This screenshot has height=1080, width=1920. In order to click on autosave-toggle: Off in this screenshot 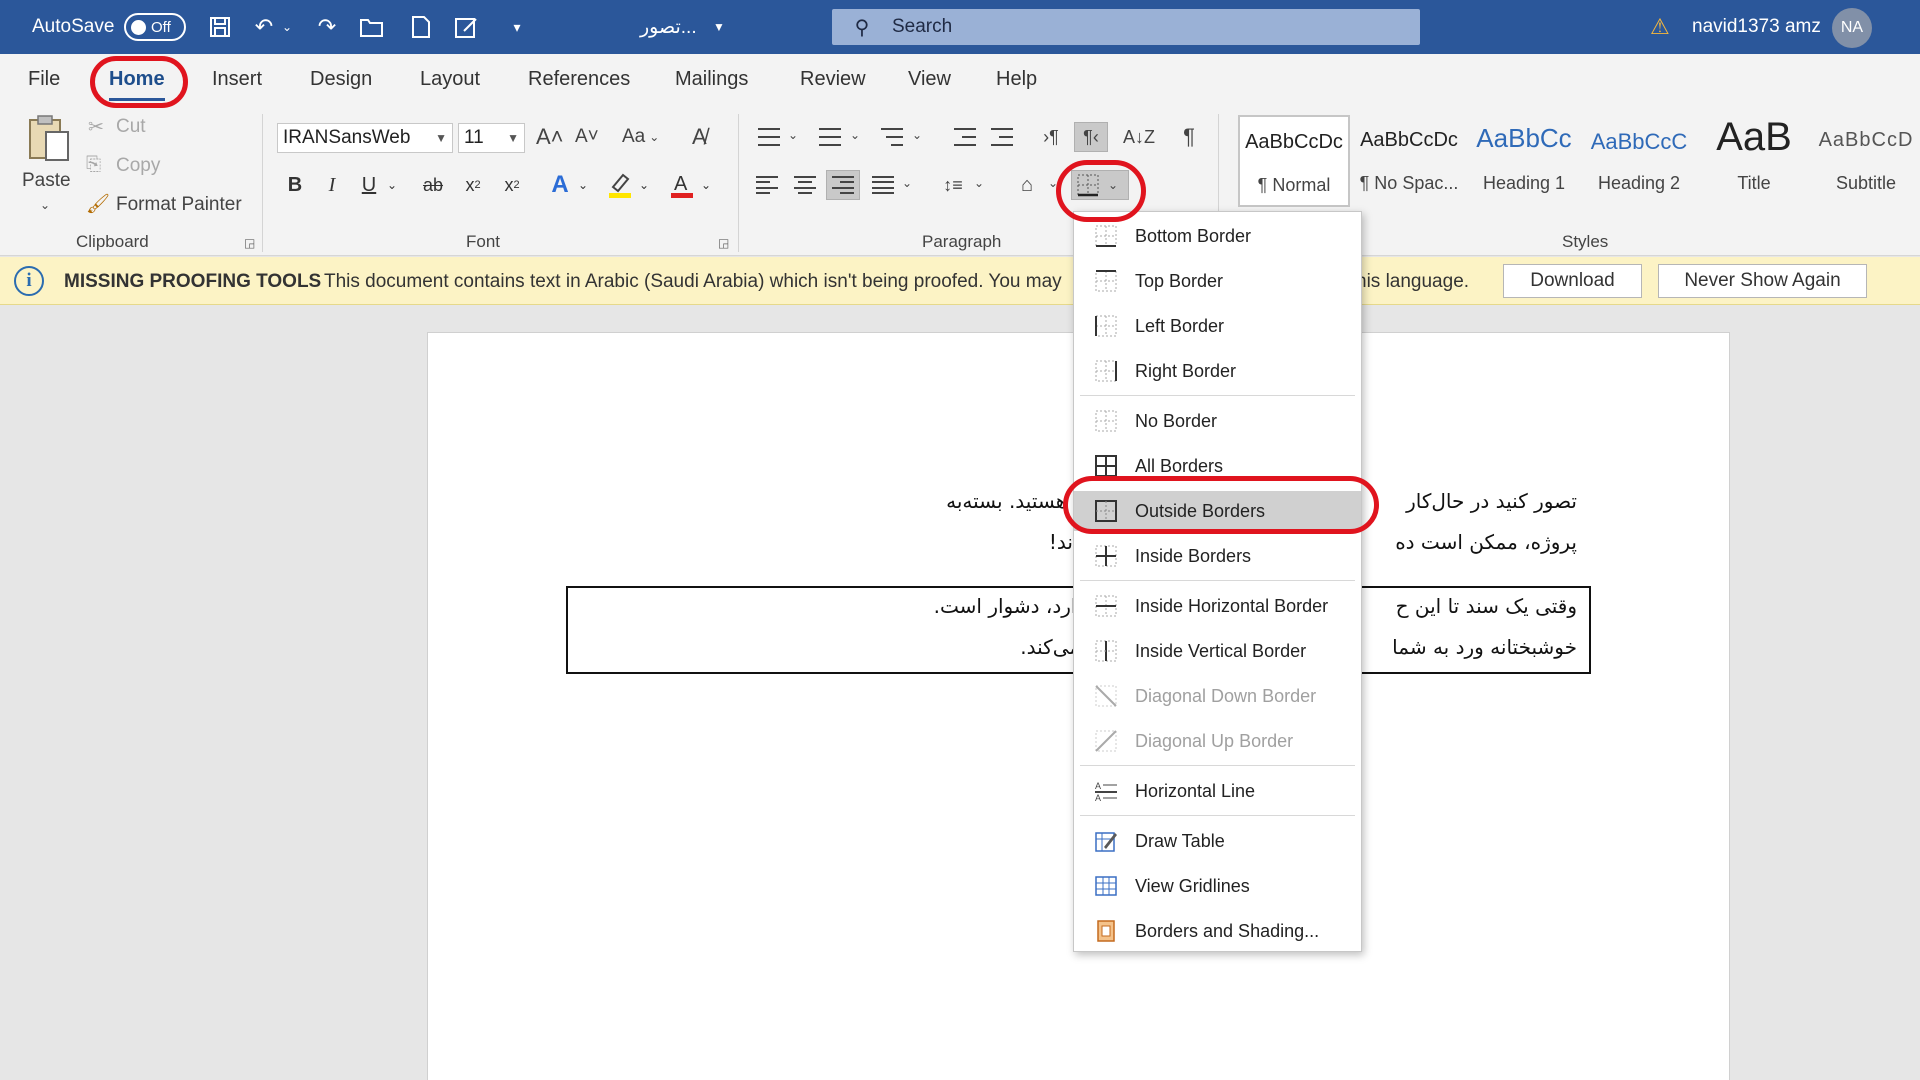, I will do `click(155, 27)`.